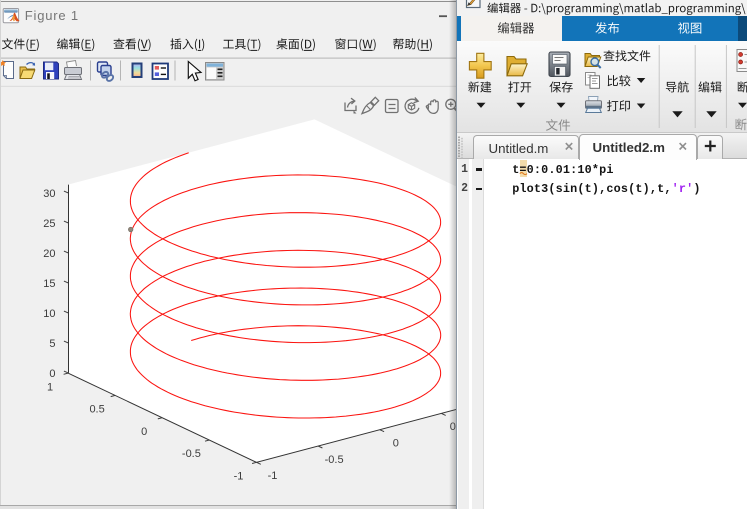  Describe the element at coordinates (49, 254) in the screenshot. I see `svg-text: 20` at that location.